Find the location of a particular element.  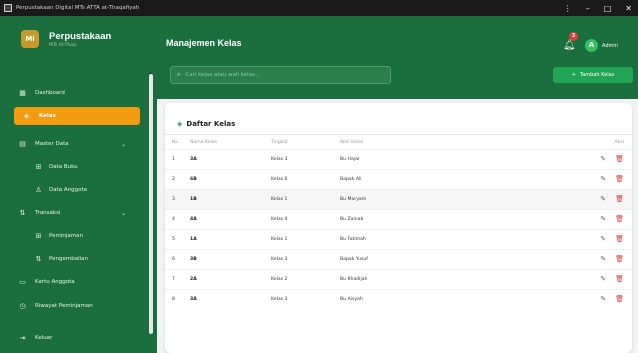

card-title: ◈ Daftar Kelas is located at coordinates (206, 124).